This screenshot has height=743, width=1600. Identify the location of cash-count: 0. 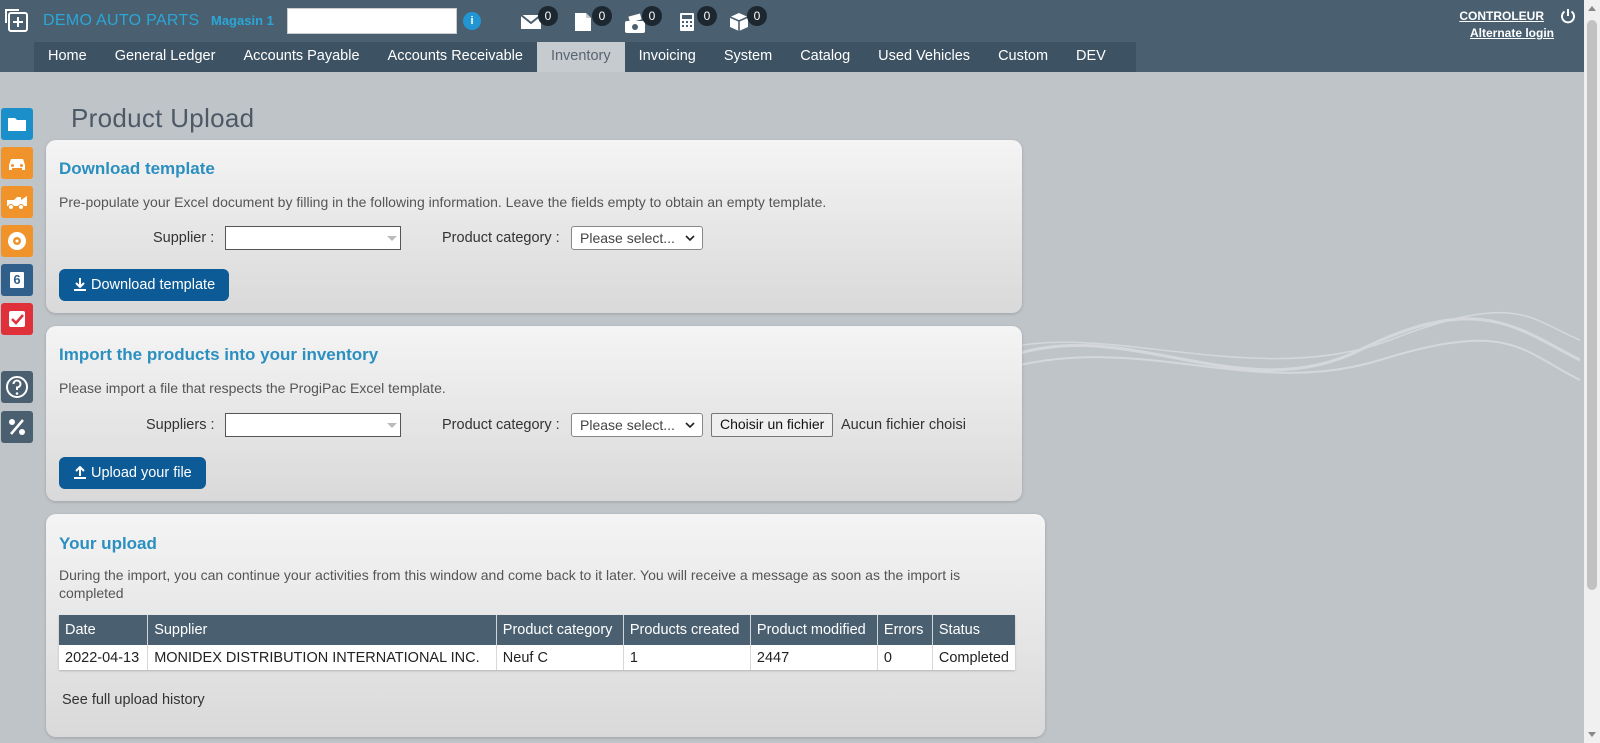
(652, 16).